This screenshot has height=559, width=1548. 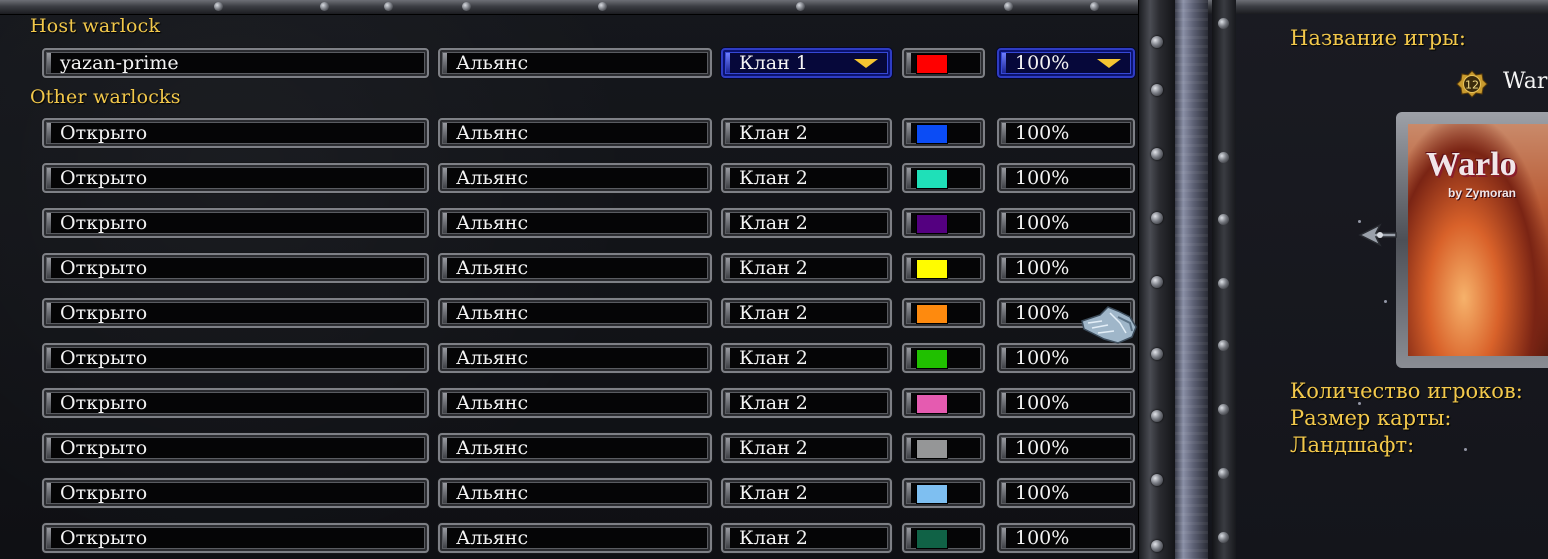 What do you see at coordinates (1352, 445) in the screenshot?
I see `tileset-label: Ландшафт:` at bounding box center [1352, 445].